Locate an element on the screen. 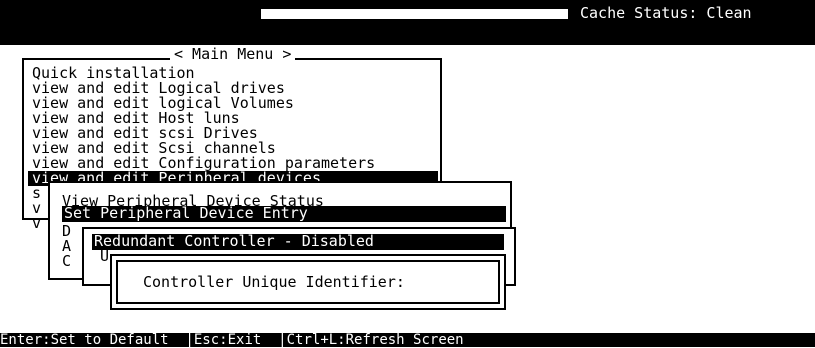 The height and width of the screenshot is (348, 815). redundant-controller-label: Redundant Controller - Disabled is located at coordinates (234, 241).